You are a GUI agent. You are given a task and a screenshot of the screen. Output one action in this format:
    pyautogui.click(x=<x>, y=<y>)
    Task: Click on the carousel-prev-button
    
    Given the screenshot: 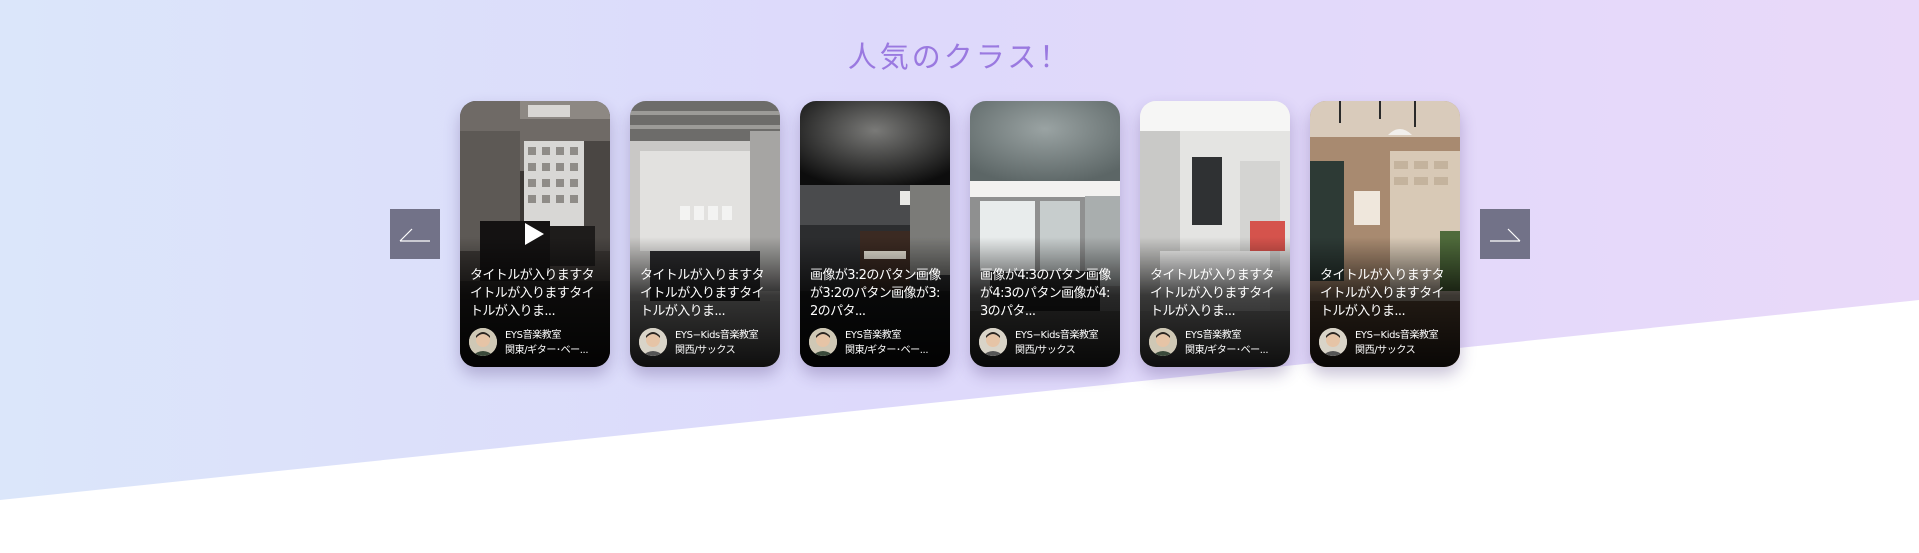 What is the action you would take?
    pyautogui.click(x=415, y=234)
    